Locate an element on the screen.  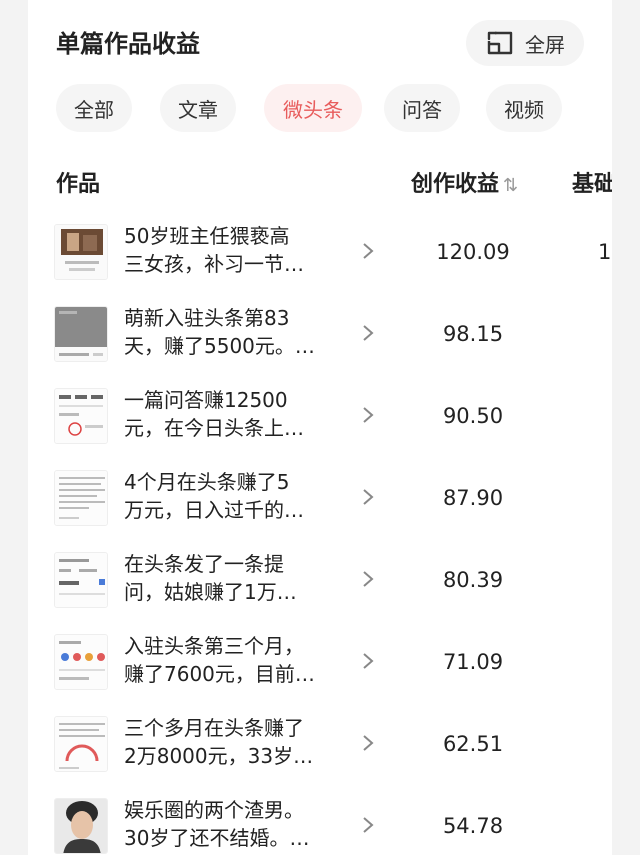
work-title-line: 4个月在头条赚了5 is located at coordinates (207, 482).